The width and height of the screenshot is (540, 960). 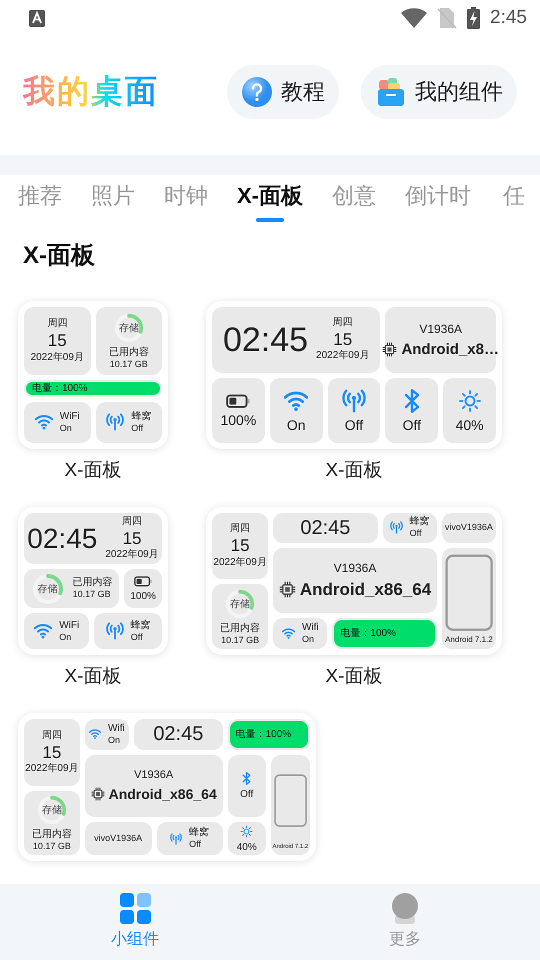 I want to click on cellular-tile: Off, so click(x=354, y=410).